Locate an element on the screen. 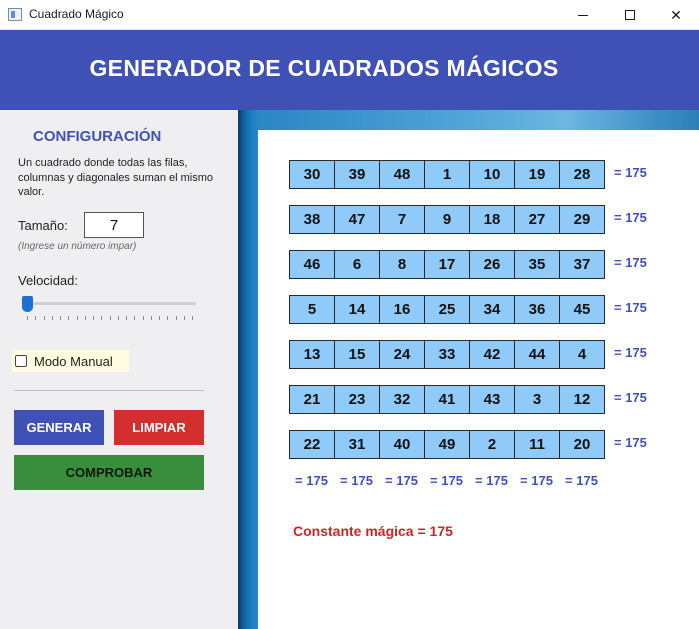  minimize-button is located at coordinates (583, 15).